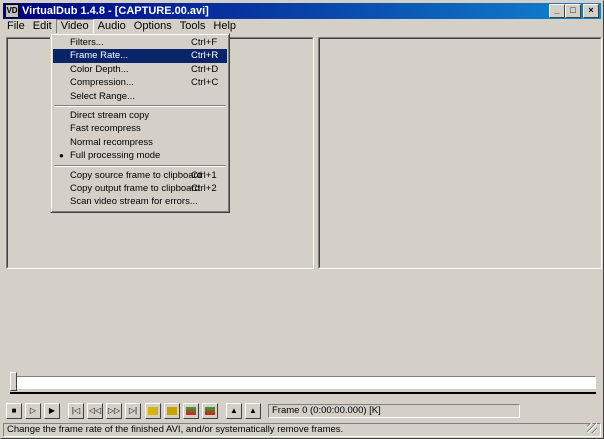 This screenshot has width=604, height=439. Describe the element at coordinates (115, 11) in the screenshot. I see `window-title: VirtualDub 1.4.8 - [CAPTURE.00.avi]` at that location.